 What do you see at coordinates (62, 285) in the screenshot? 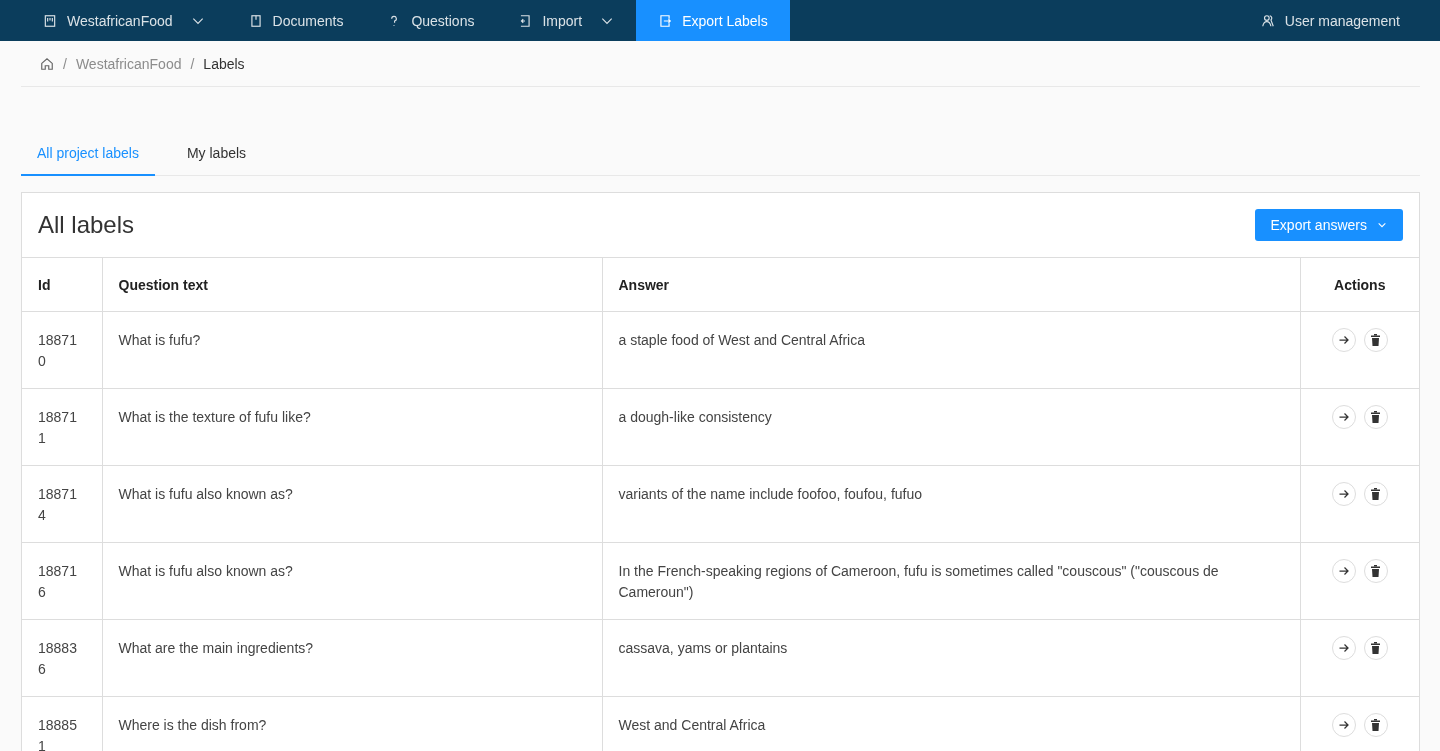
I see `column-header: Id` at bounding box center [62, 285].